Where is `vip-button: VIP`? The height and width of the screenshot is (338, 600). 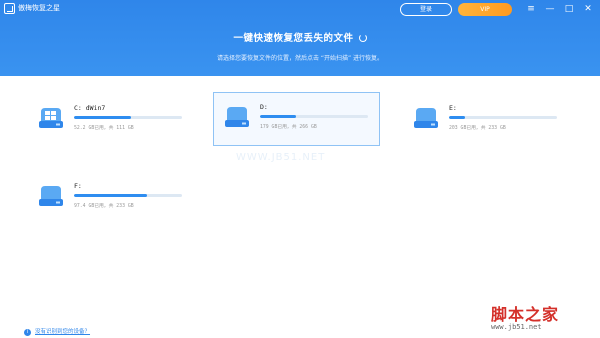 vip-button: VIP is located at coordinates (485, 9).